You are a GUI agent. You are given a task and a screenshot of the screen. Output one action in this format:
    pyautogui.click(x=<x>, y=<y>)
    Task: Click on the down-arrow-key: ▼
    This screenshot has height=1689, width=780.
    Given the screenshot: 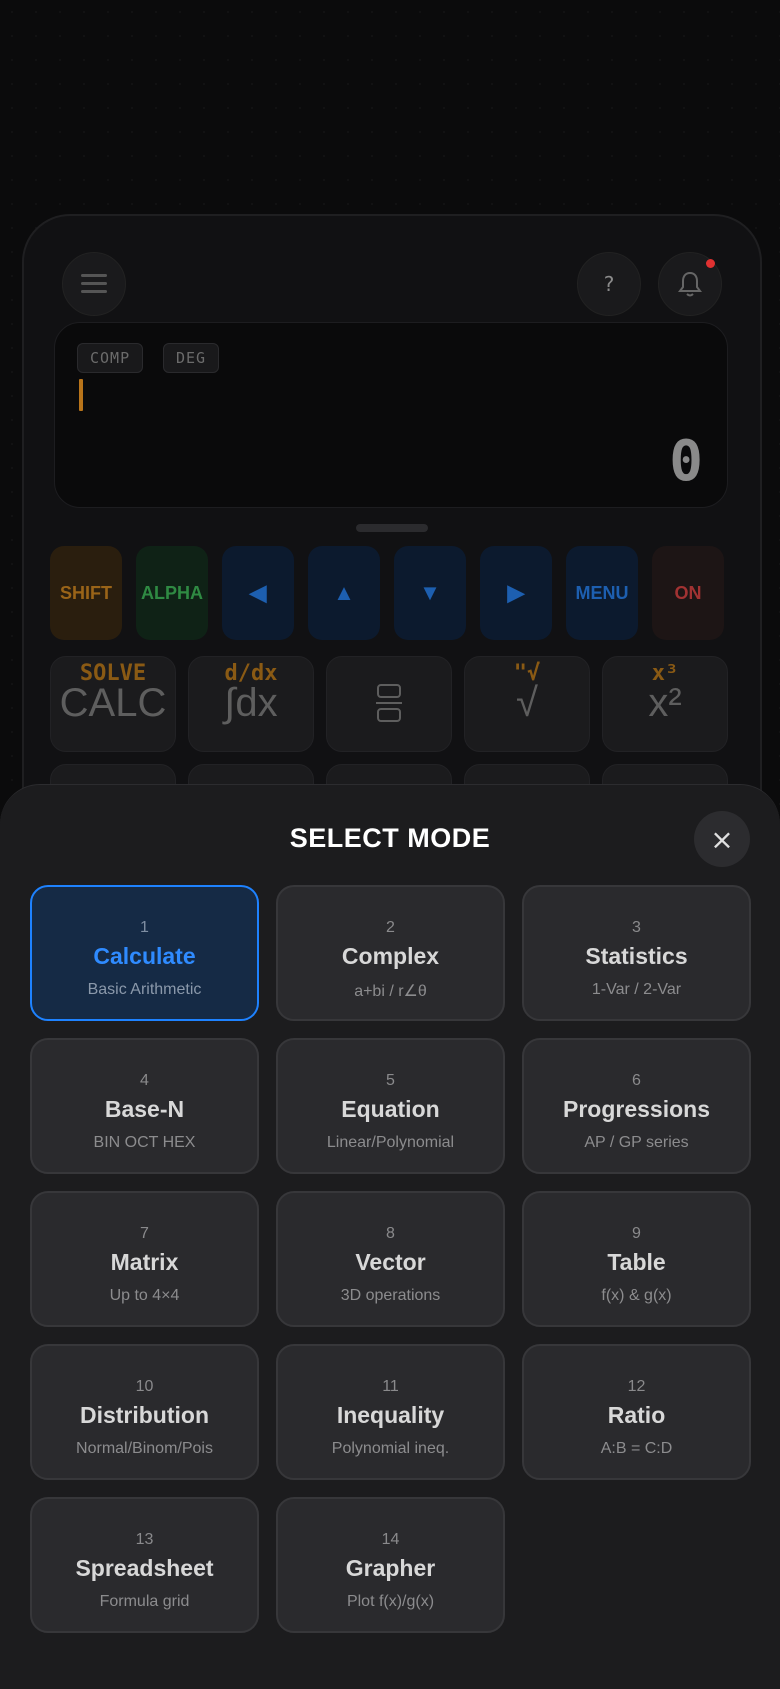 What is the action you would take?
    pyautogui.click(x=430, y=593)
    